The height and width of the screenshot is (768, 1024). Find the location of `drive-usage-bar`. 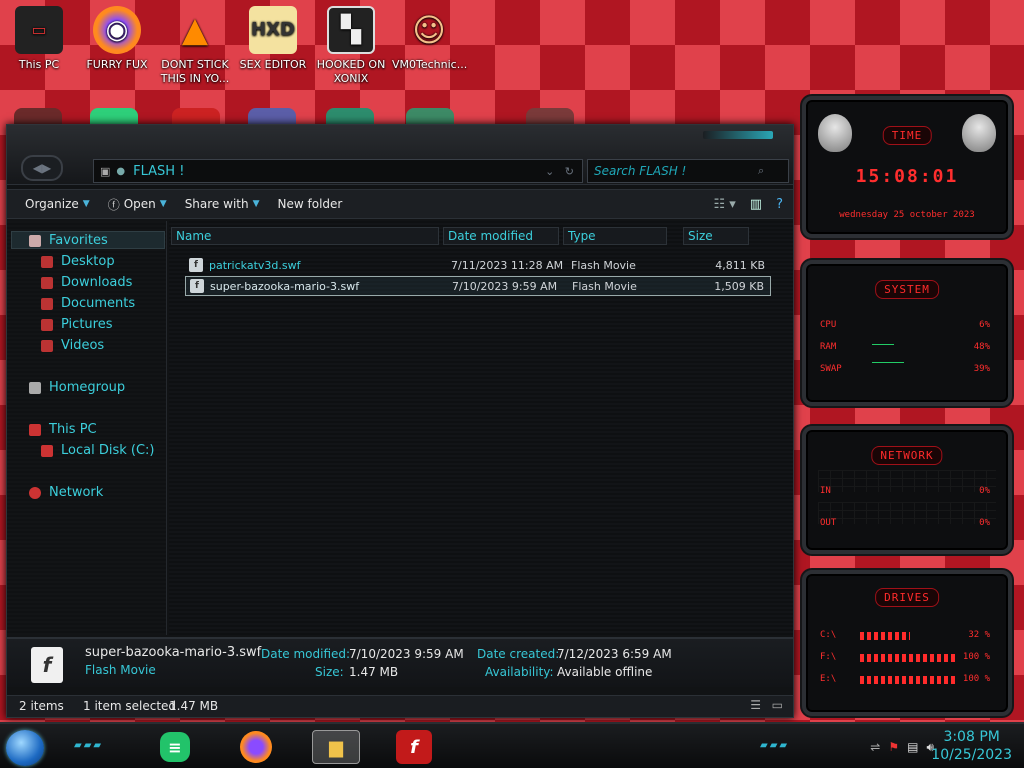

drive-usage-bar is located at coordinates (908, 680).